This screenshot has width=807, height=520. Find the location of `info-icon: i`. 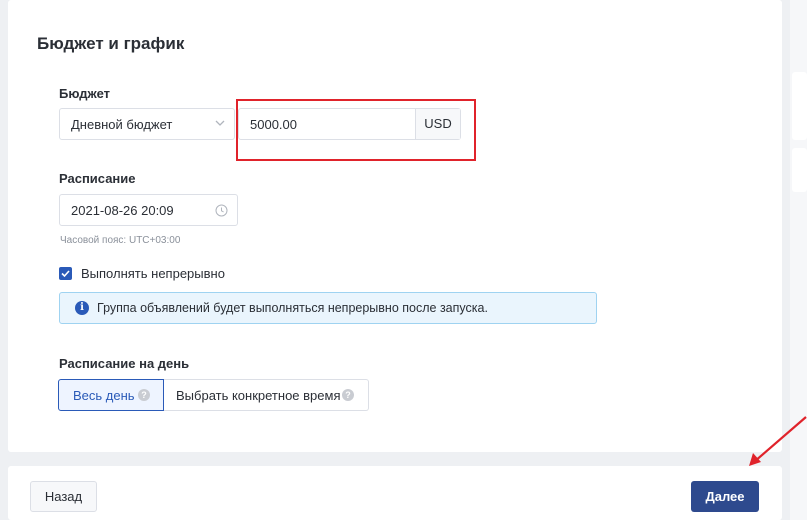

info-icon: i is located at coordinates (82, 308).